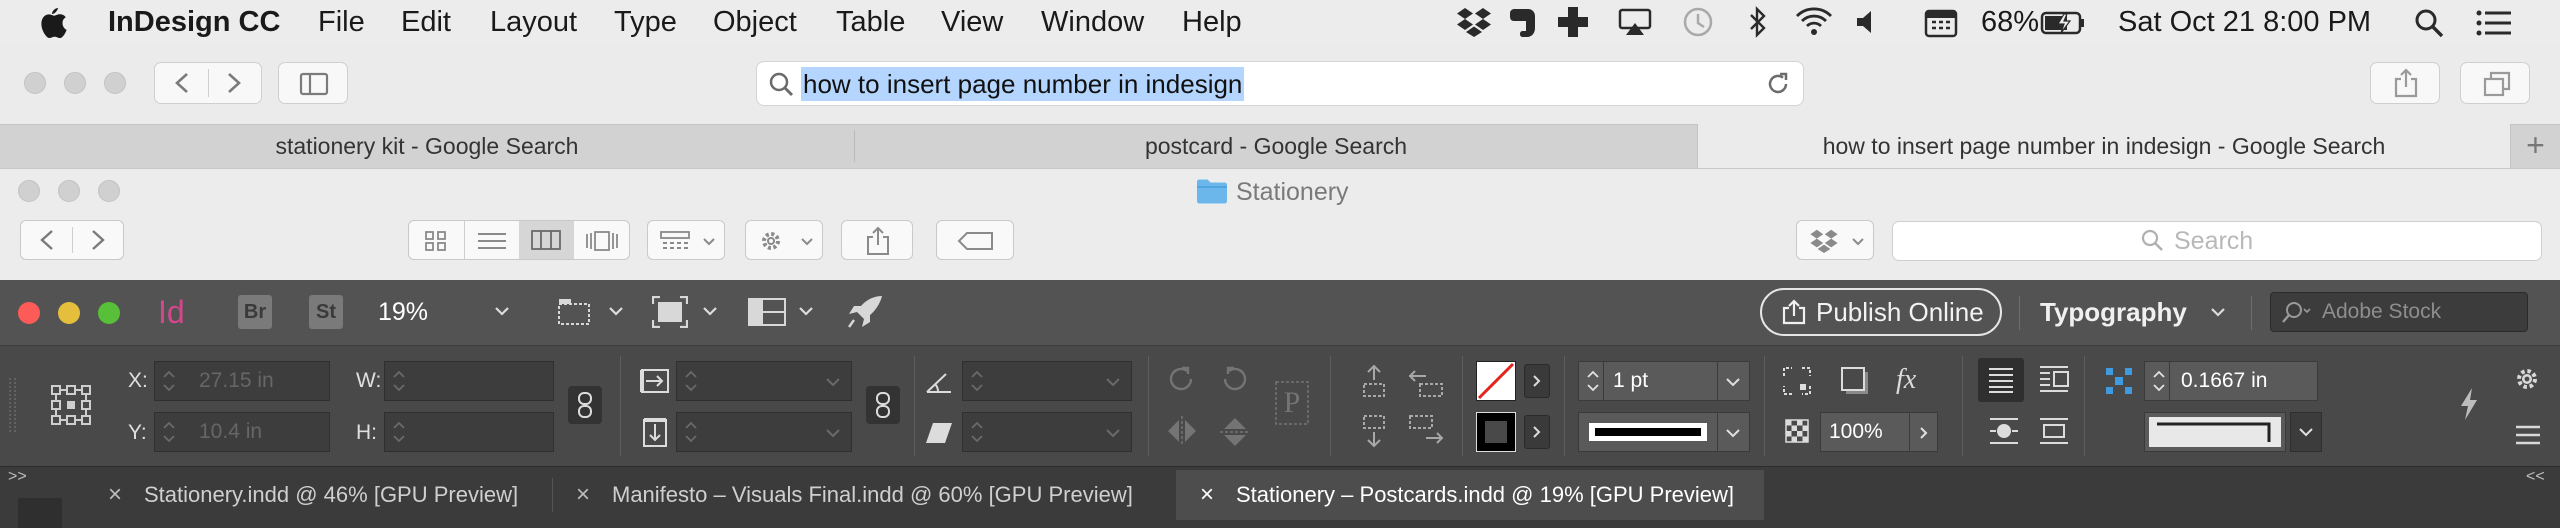 The width and height of the screenshot is (2560, 528). What do you see at coordinates (35, 83) in the screenshot?
I see `browser-close-button` at bounding box center [35, 83].